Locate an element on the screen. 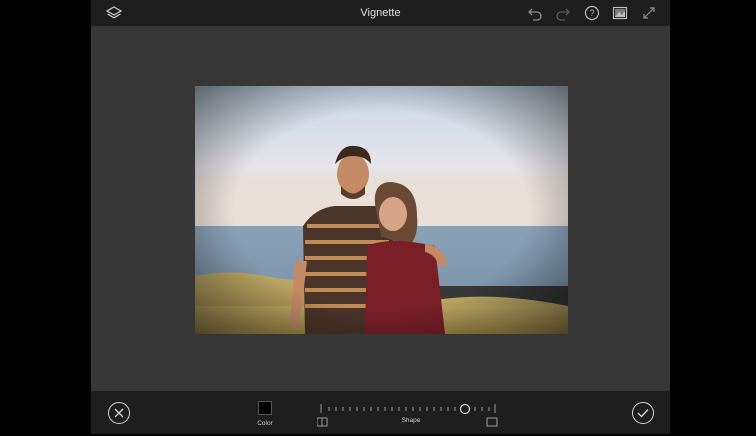 Image resolution: width=756 pixels, height=436 pixels. help-icon: ? is located at coordinates (592, 13).